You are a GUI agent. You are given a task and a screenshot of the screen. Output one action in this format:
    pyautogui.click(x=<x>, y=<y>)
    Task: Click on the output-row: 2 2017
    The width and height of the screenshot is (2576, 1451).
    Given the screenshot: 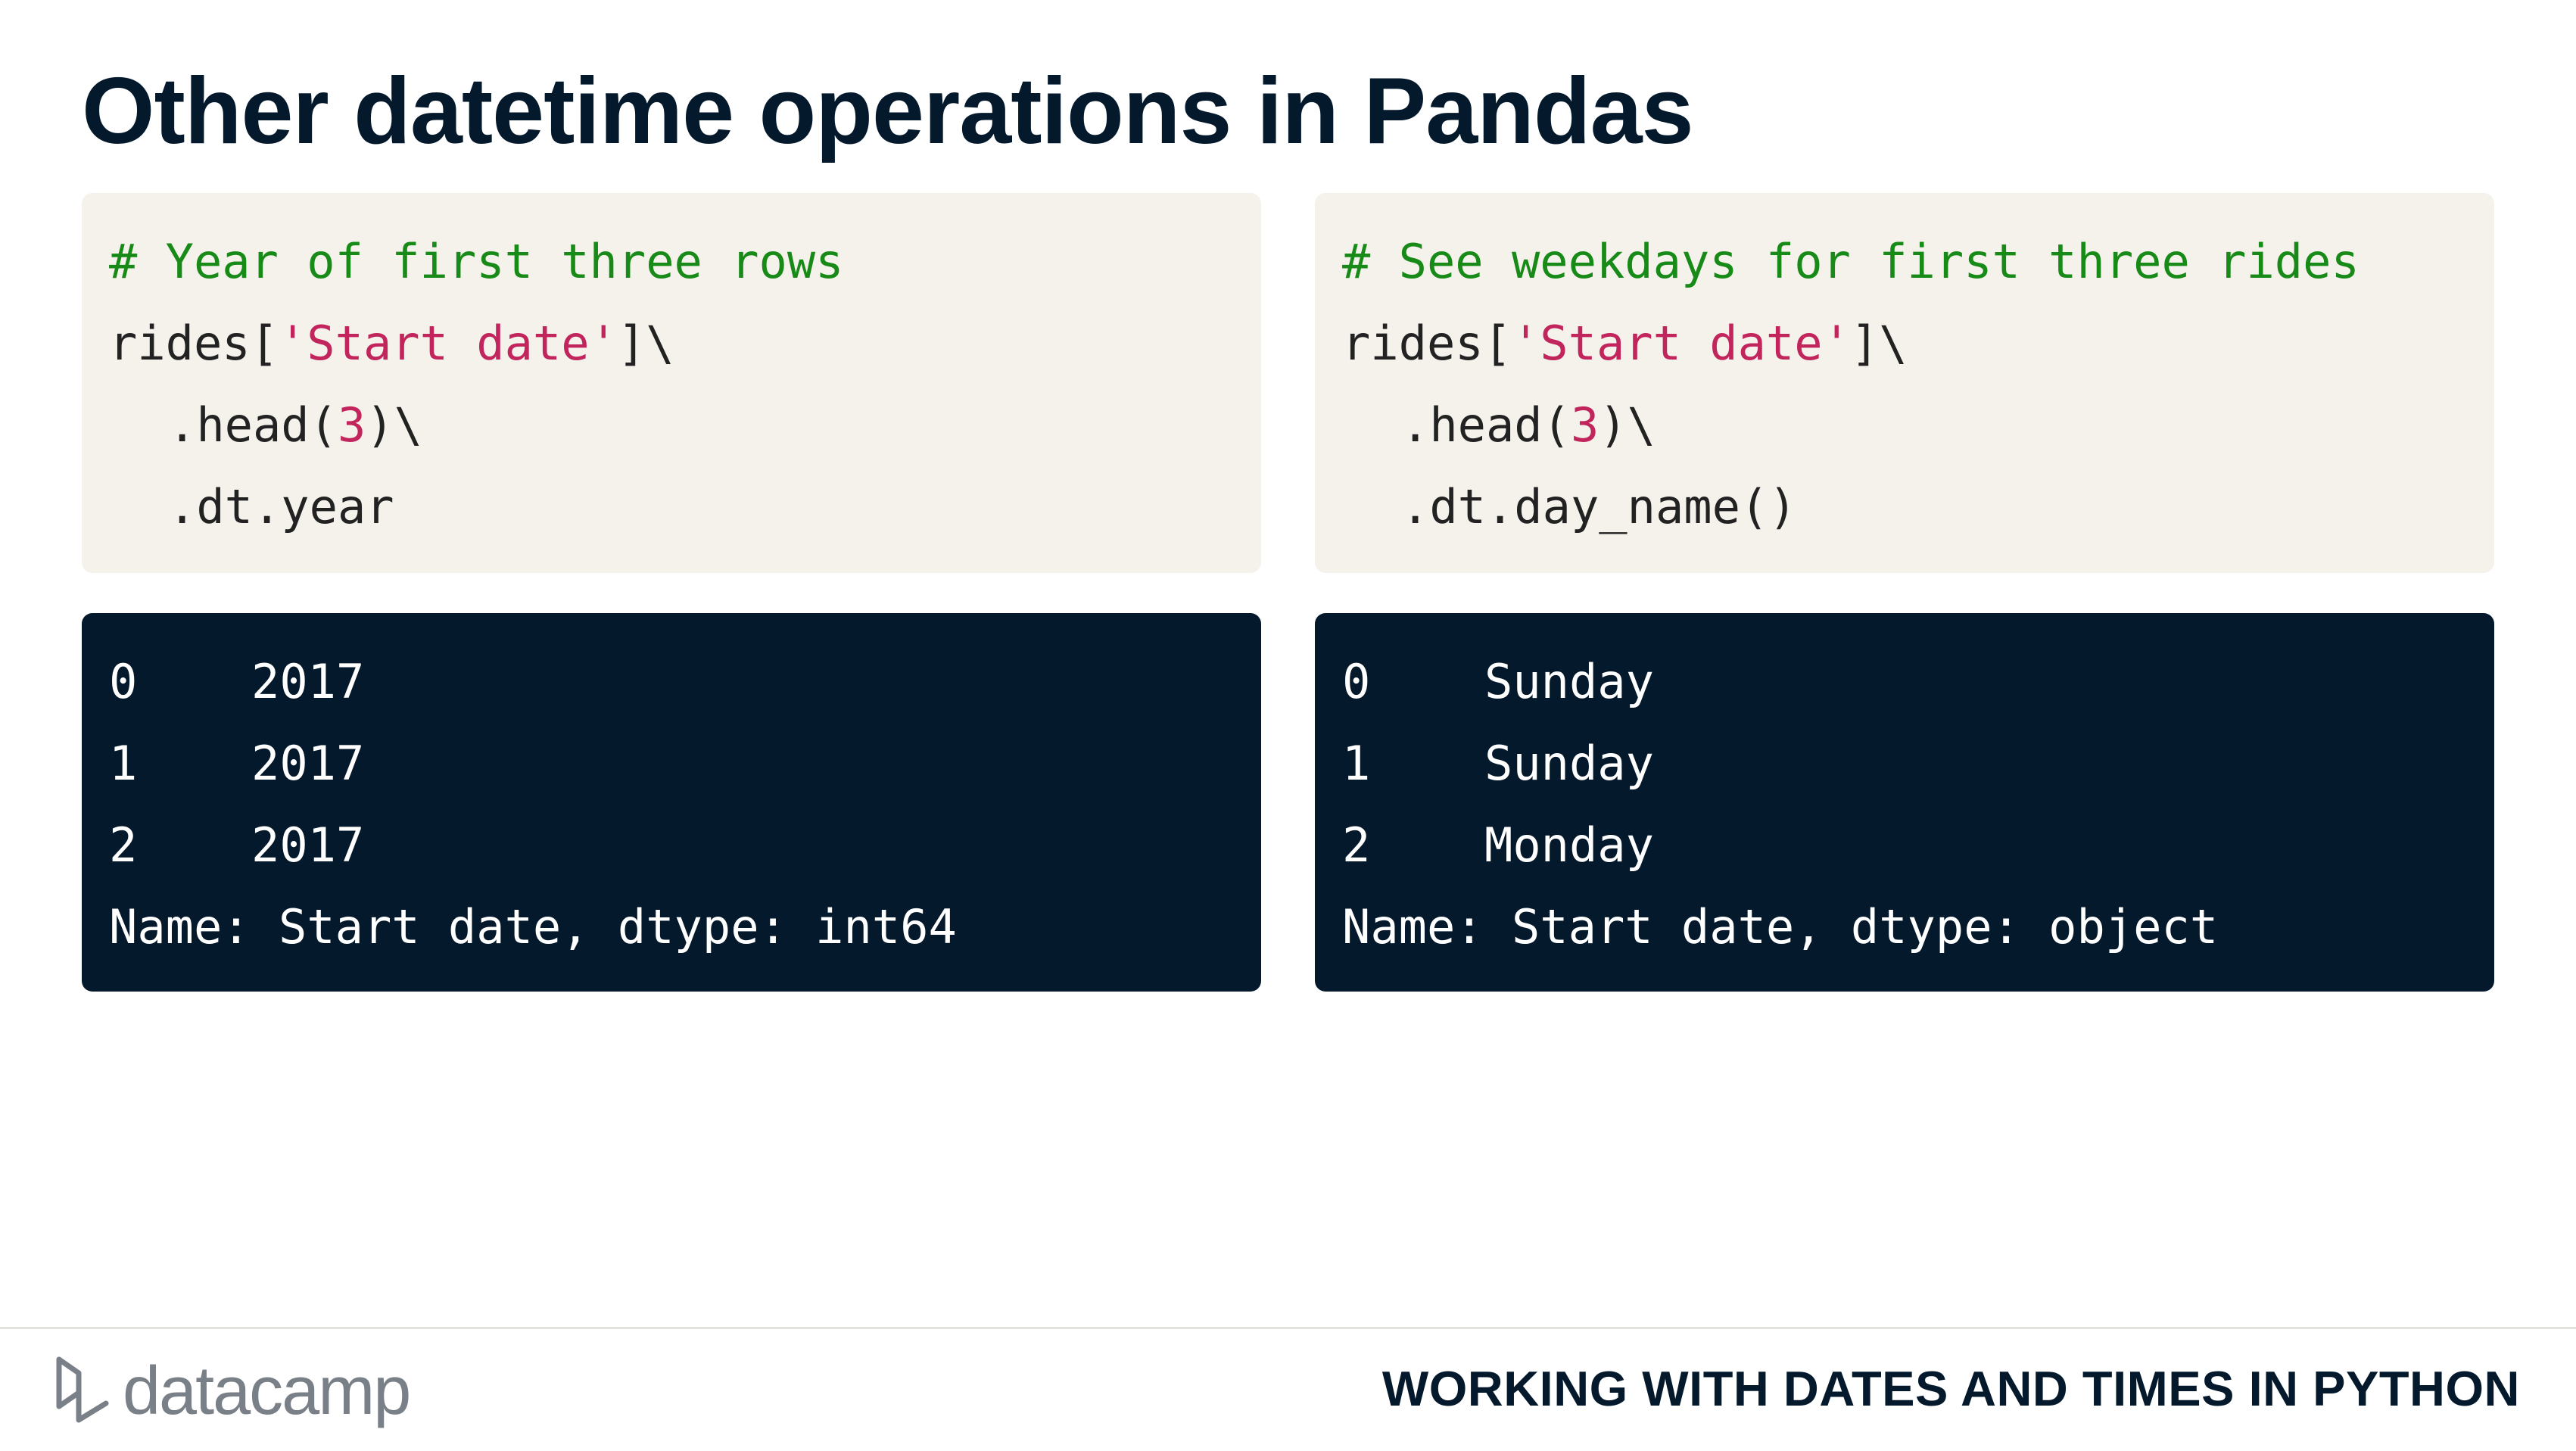 What is the action you would take?
    pyautogui.click(x=671, y=845)
    